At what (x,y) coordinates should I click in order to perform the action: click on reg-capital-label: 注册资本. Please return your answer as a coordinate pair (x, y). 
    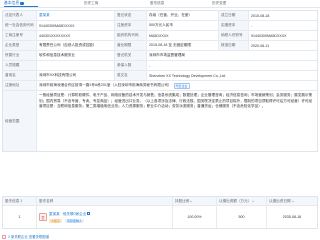
    Looking at the image, I should click on (131, 25).